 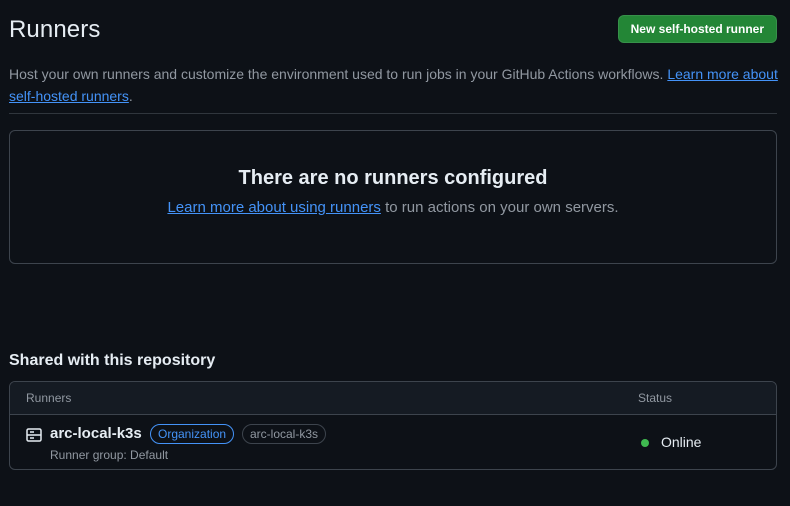 What do you see at coordinates (655, 398) in the screenshot?
I see `column-header-status: Status` at bounding box center [655, 398].